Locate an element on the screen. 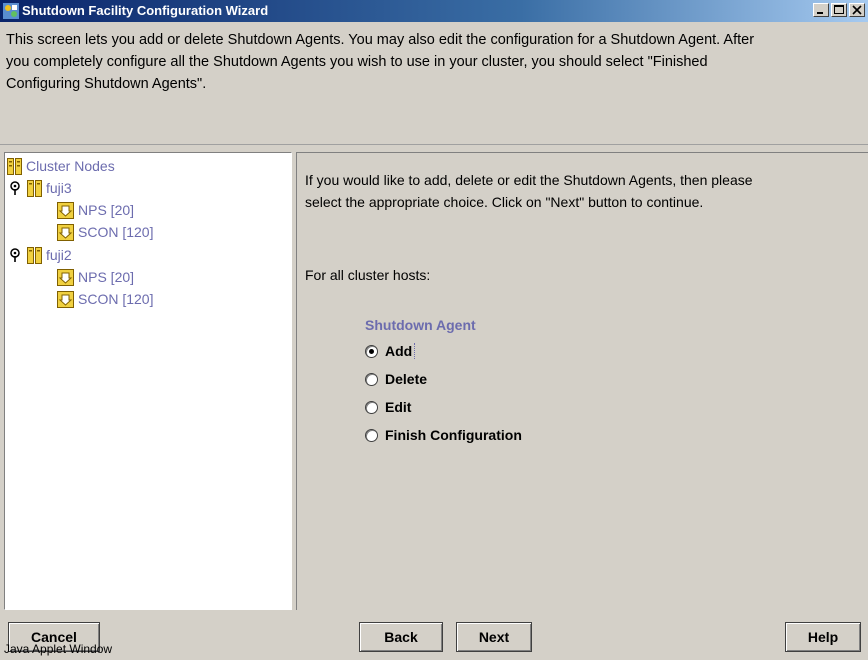 This screenshot has height=660, width=868. tree-node-fuji3: fuji3 is located at coordinates (40, 188).